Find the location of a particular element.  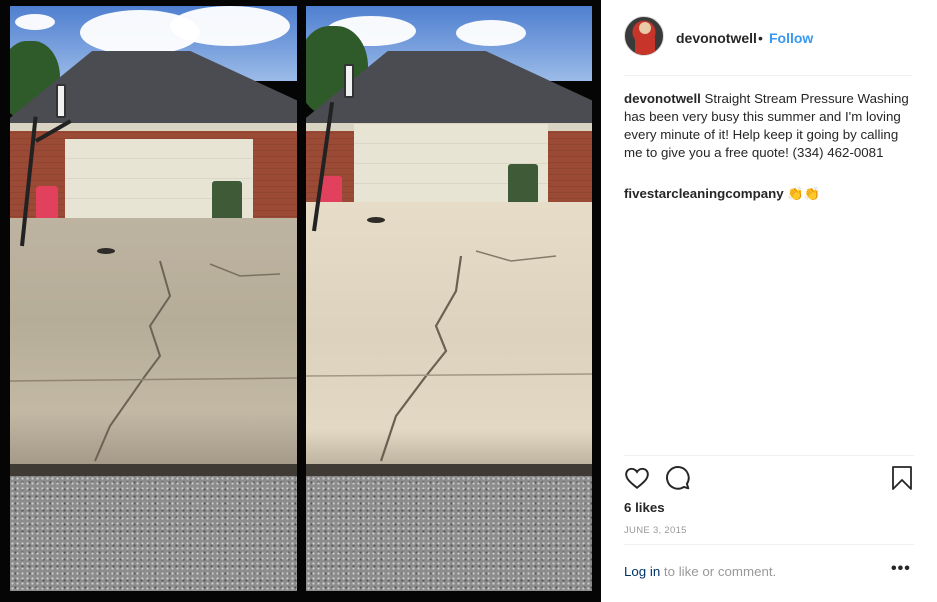

post-header: devonotwell • Follow is located at coordinates (768, 46).